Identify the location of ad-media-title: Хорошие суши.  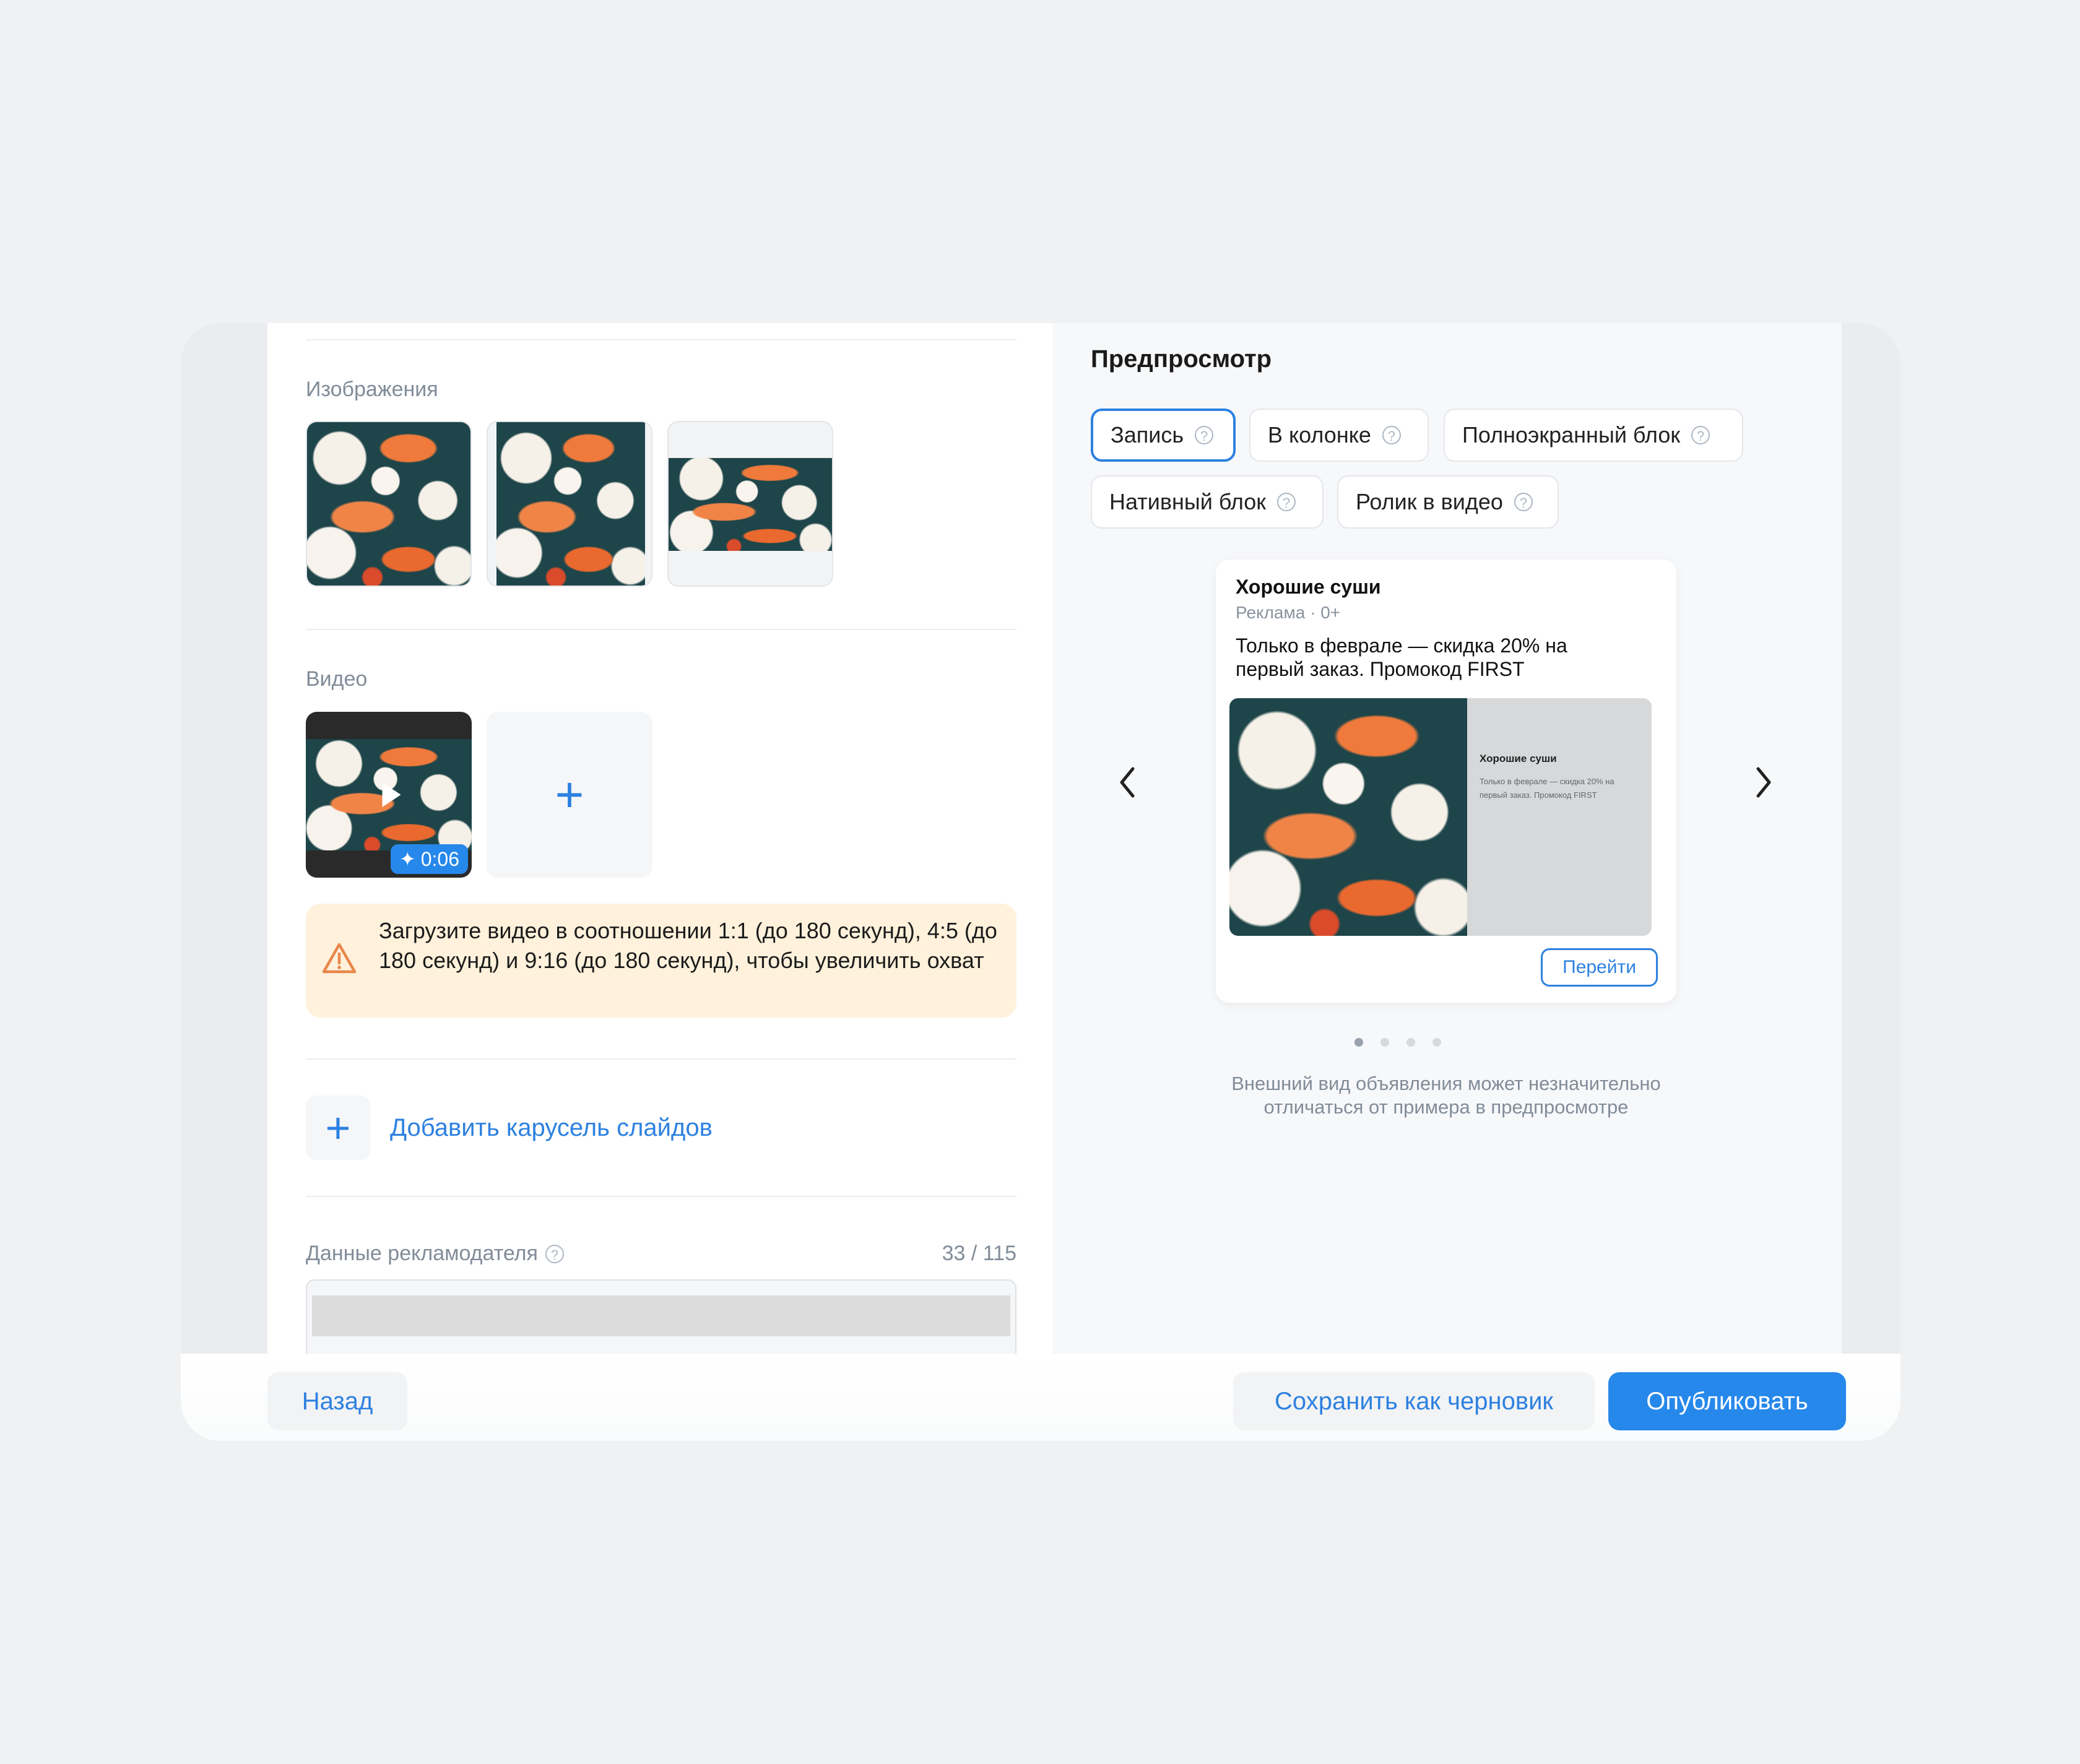
(1519, 758).